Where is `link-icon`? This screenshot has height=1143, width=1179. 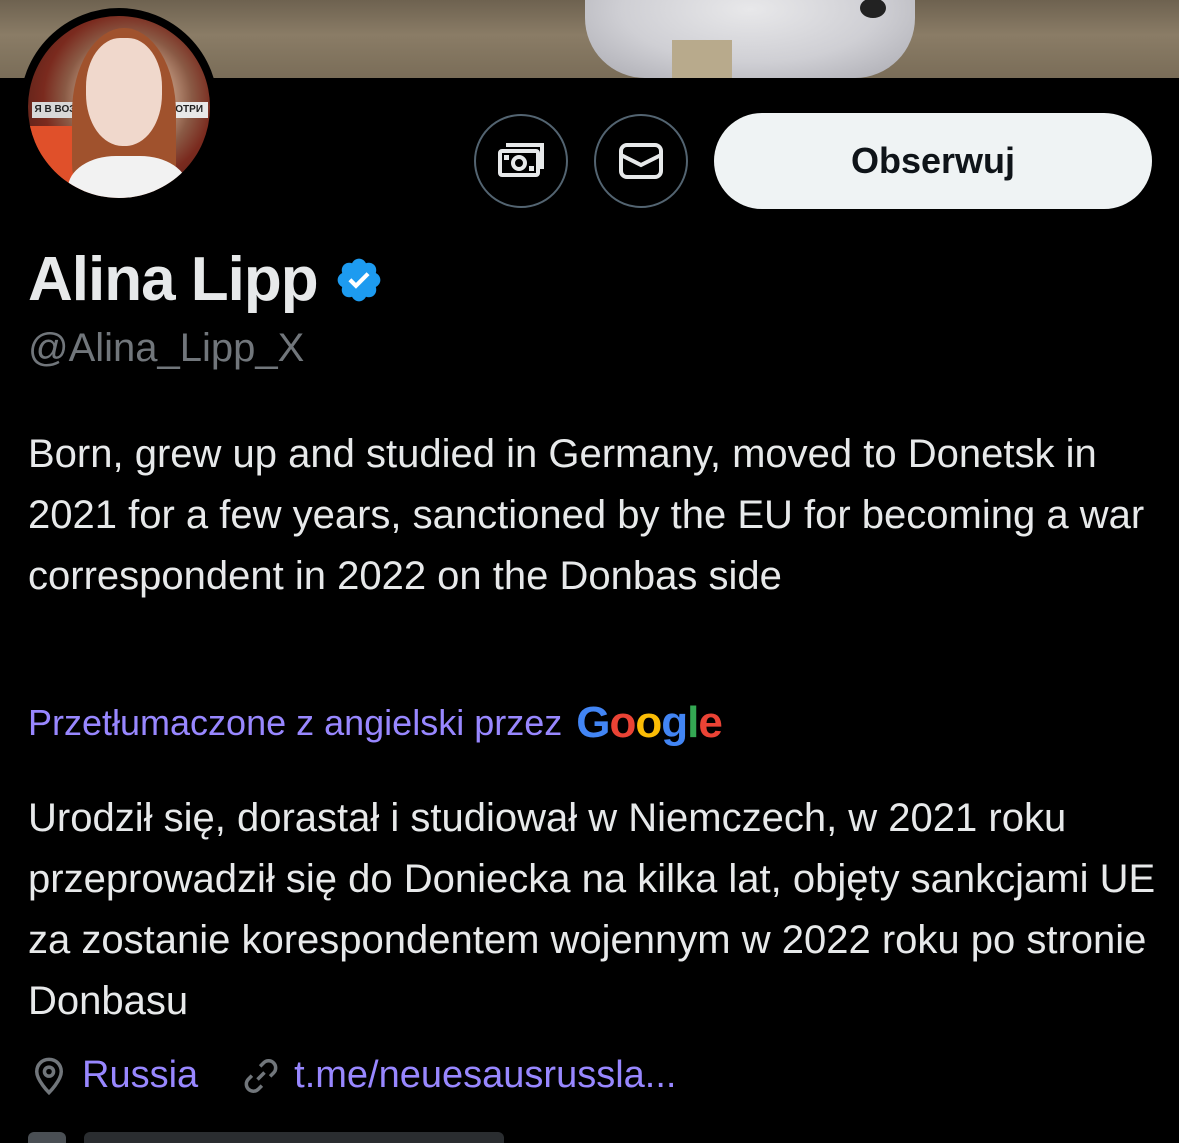 link-icon is located at coordinates (261, 1075).